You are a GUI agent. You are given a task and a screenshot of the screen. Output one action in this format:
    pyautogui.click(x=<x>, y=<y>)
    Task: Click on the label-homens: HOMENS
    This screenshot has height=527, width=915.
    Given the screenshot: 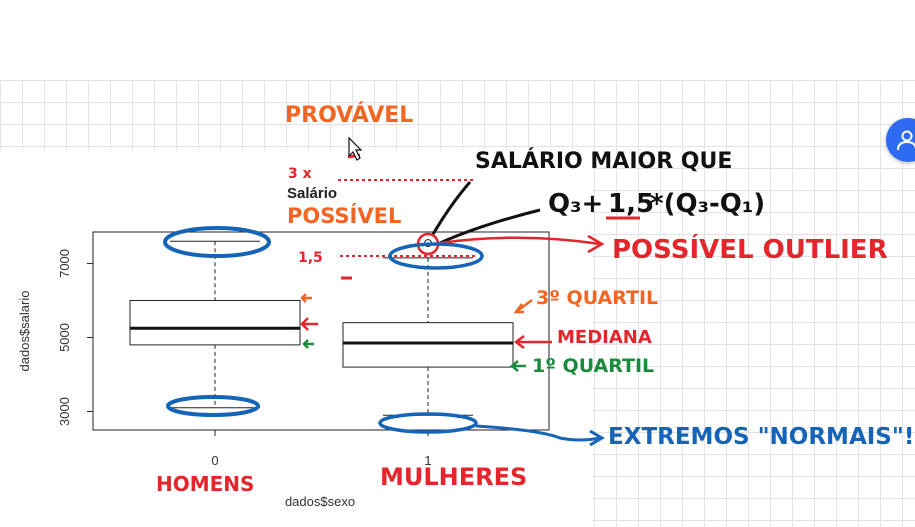 What is the action you would take?
    pyautogui.click(x=205, y=484)
    